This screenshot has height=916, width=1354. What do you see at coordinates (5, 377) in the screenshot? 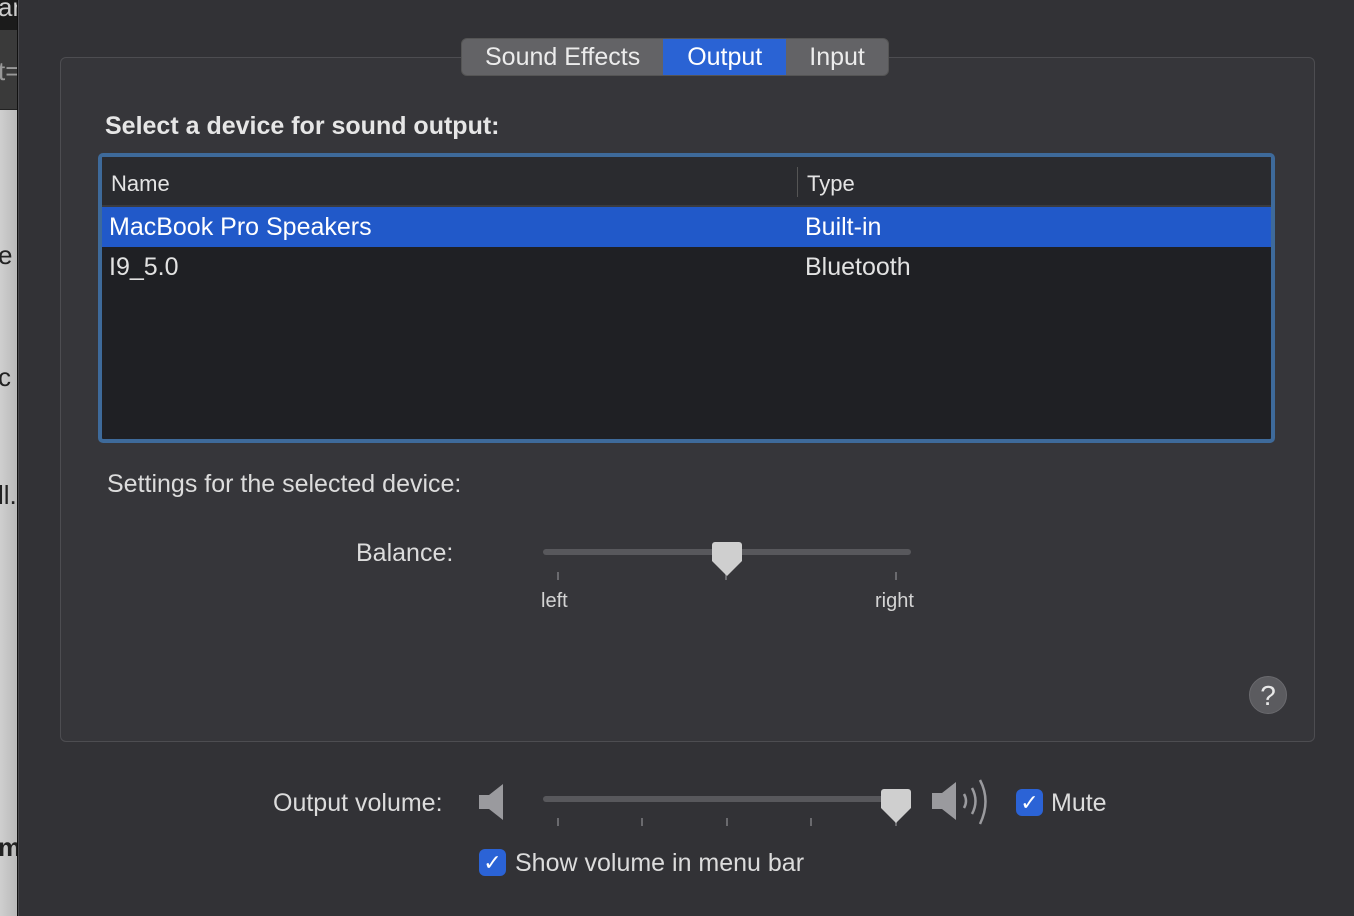
I see `bg-text: c` at bounding box center [5, 377].